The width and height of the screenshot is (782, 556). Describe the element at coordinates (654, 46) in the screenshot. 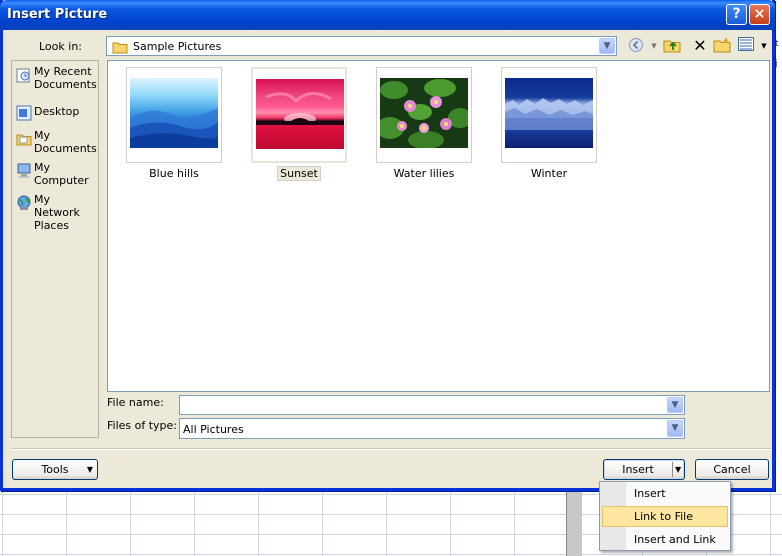

I see `back-dropdown-icon: ▼` at that location.